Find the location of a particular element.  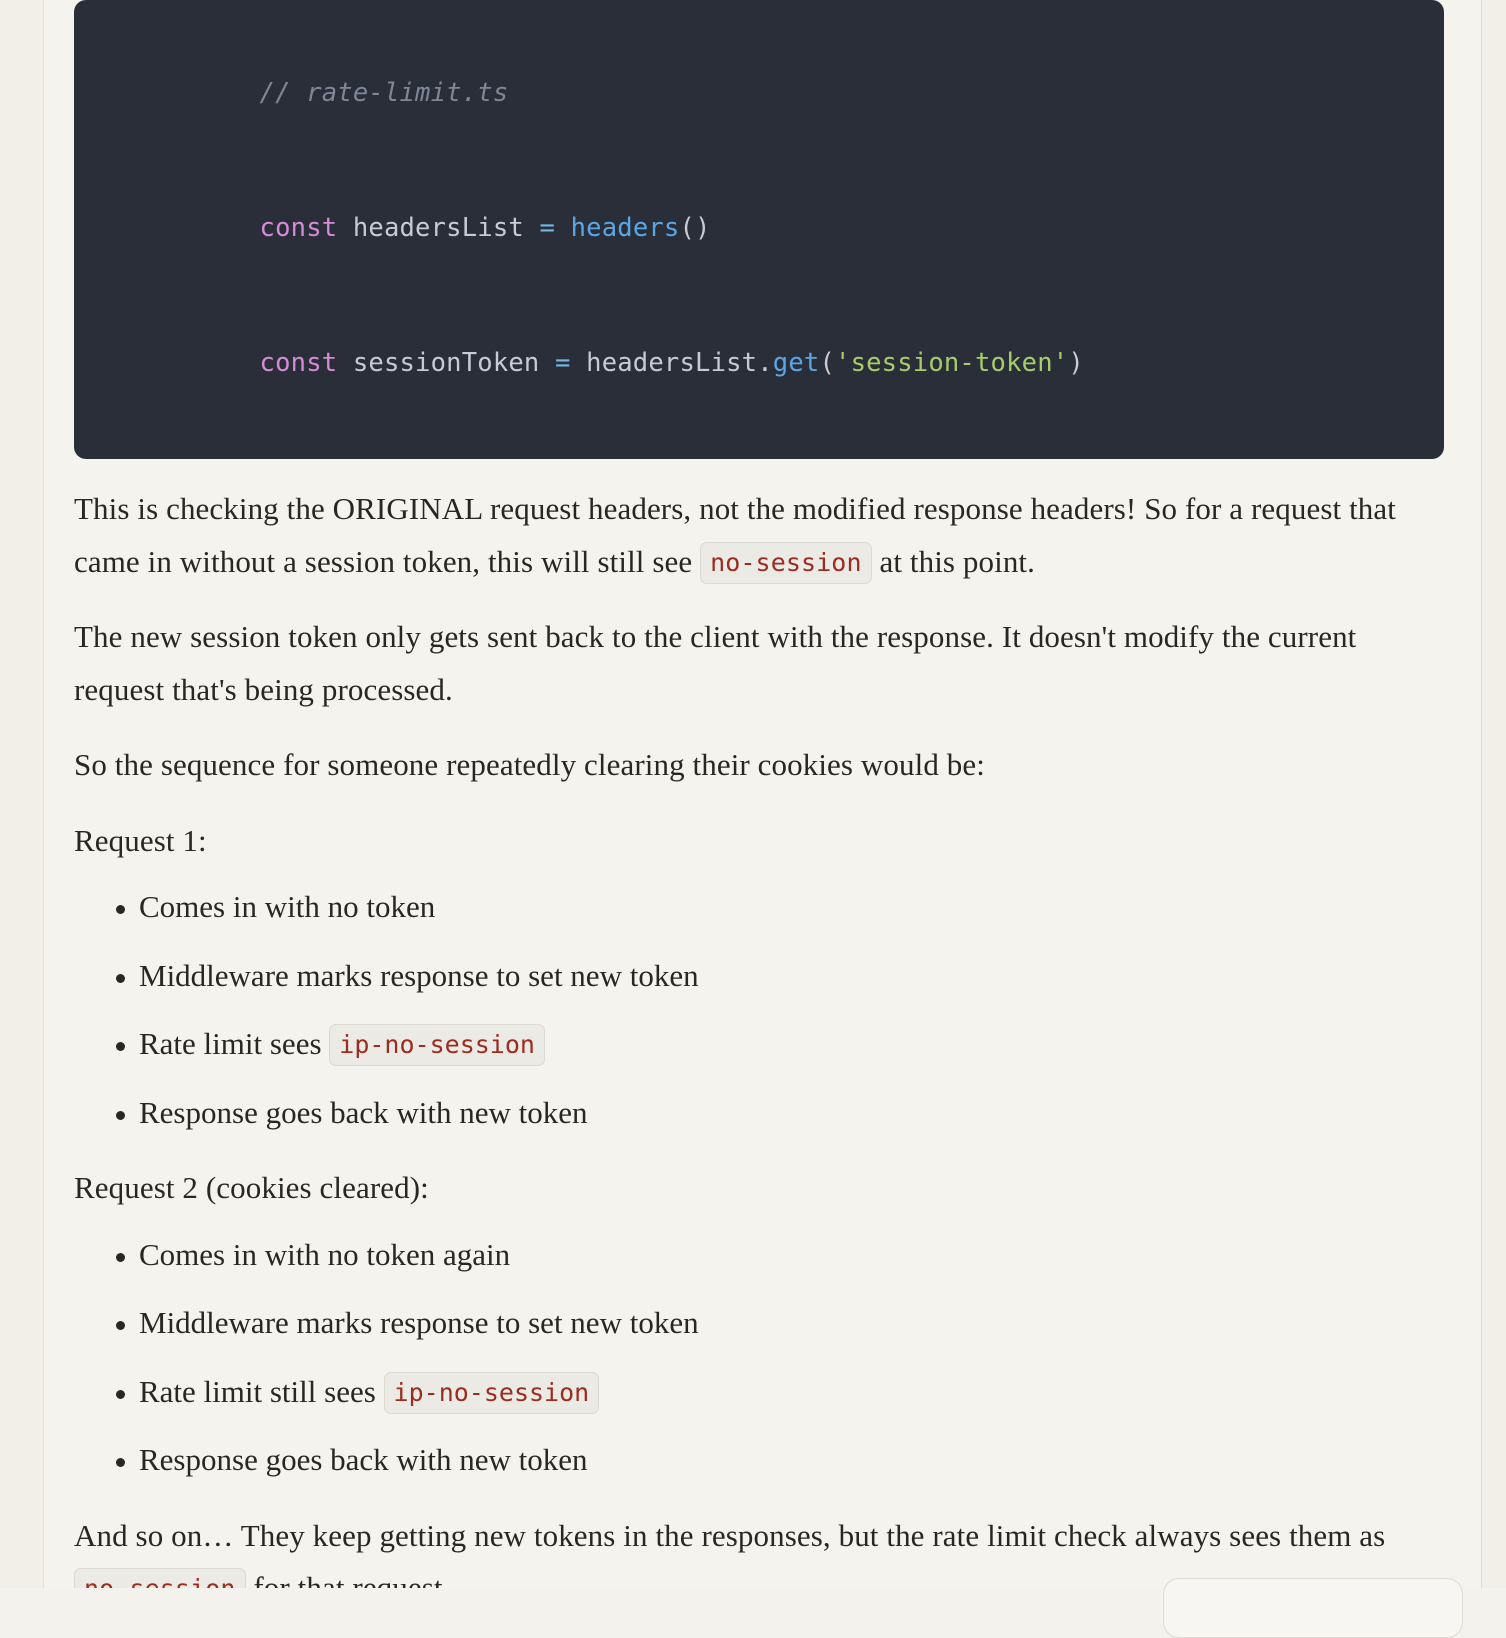

list-item: Rate limit still sees ip-no-session is located at coordinates (759, 1392).